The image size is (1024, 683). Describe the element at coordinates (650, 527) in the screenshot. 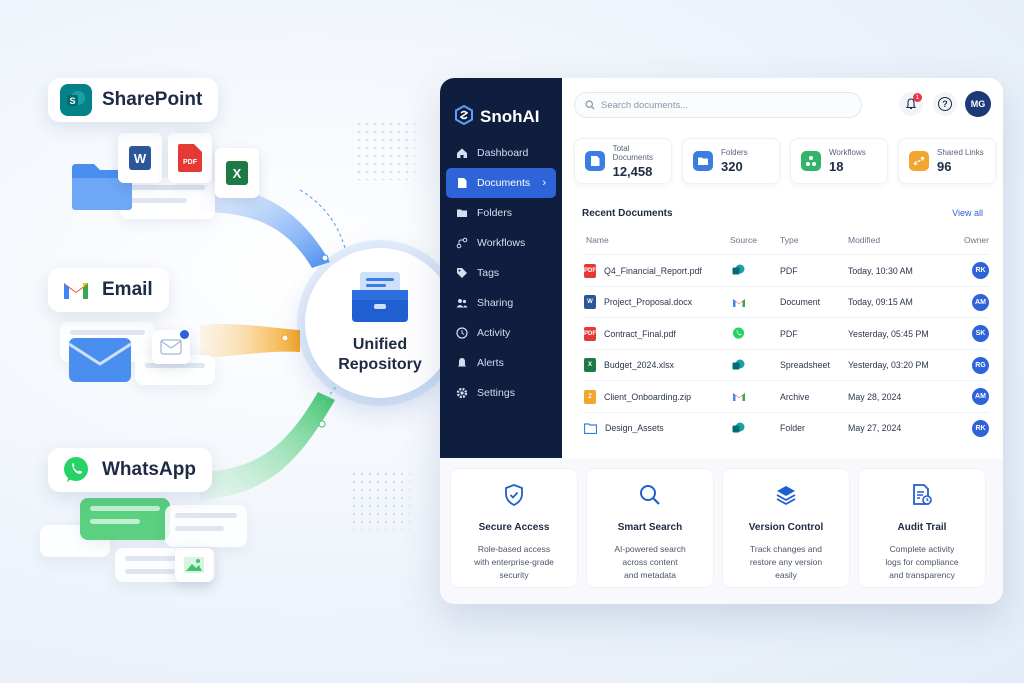

I see `feature-title: Smart Search` at that location.